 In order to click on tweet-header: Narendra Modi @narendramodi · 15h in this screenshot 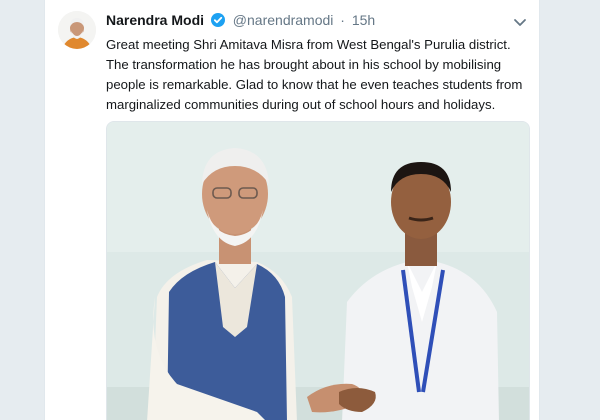, I will do `click(317, 22)`.